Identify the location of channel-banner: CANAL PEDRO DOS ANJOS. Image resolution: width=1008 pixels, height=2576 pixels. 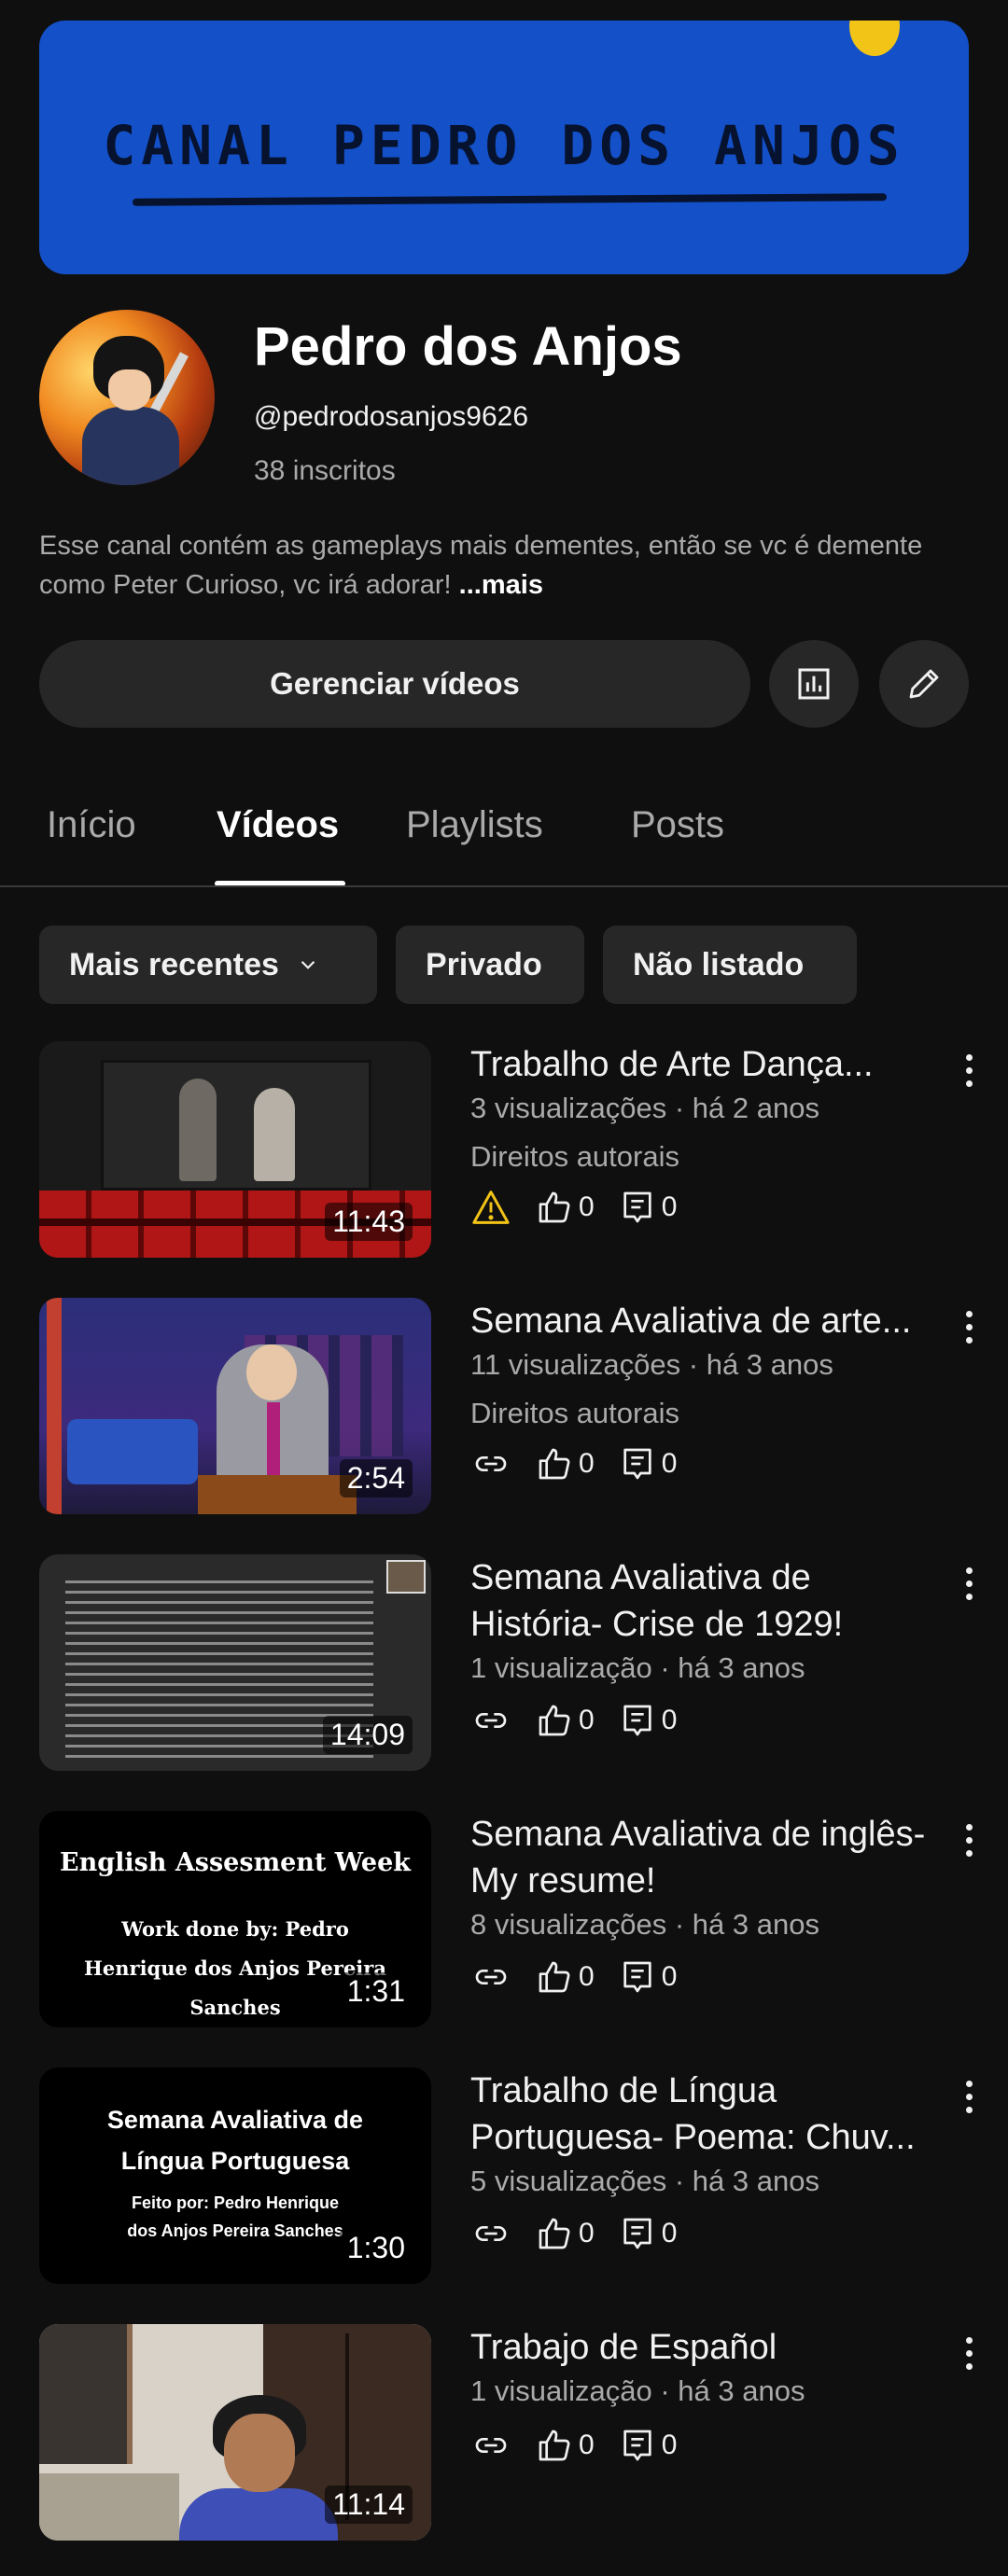
(504, 147).